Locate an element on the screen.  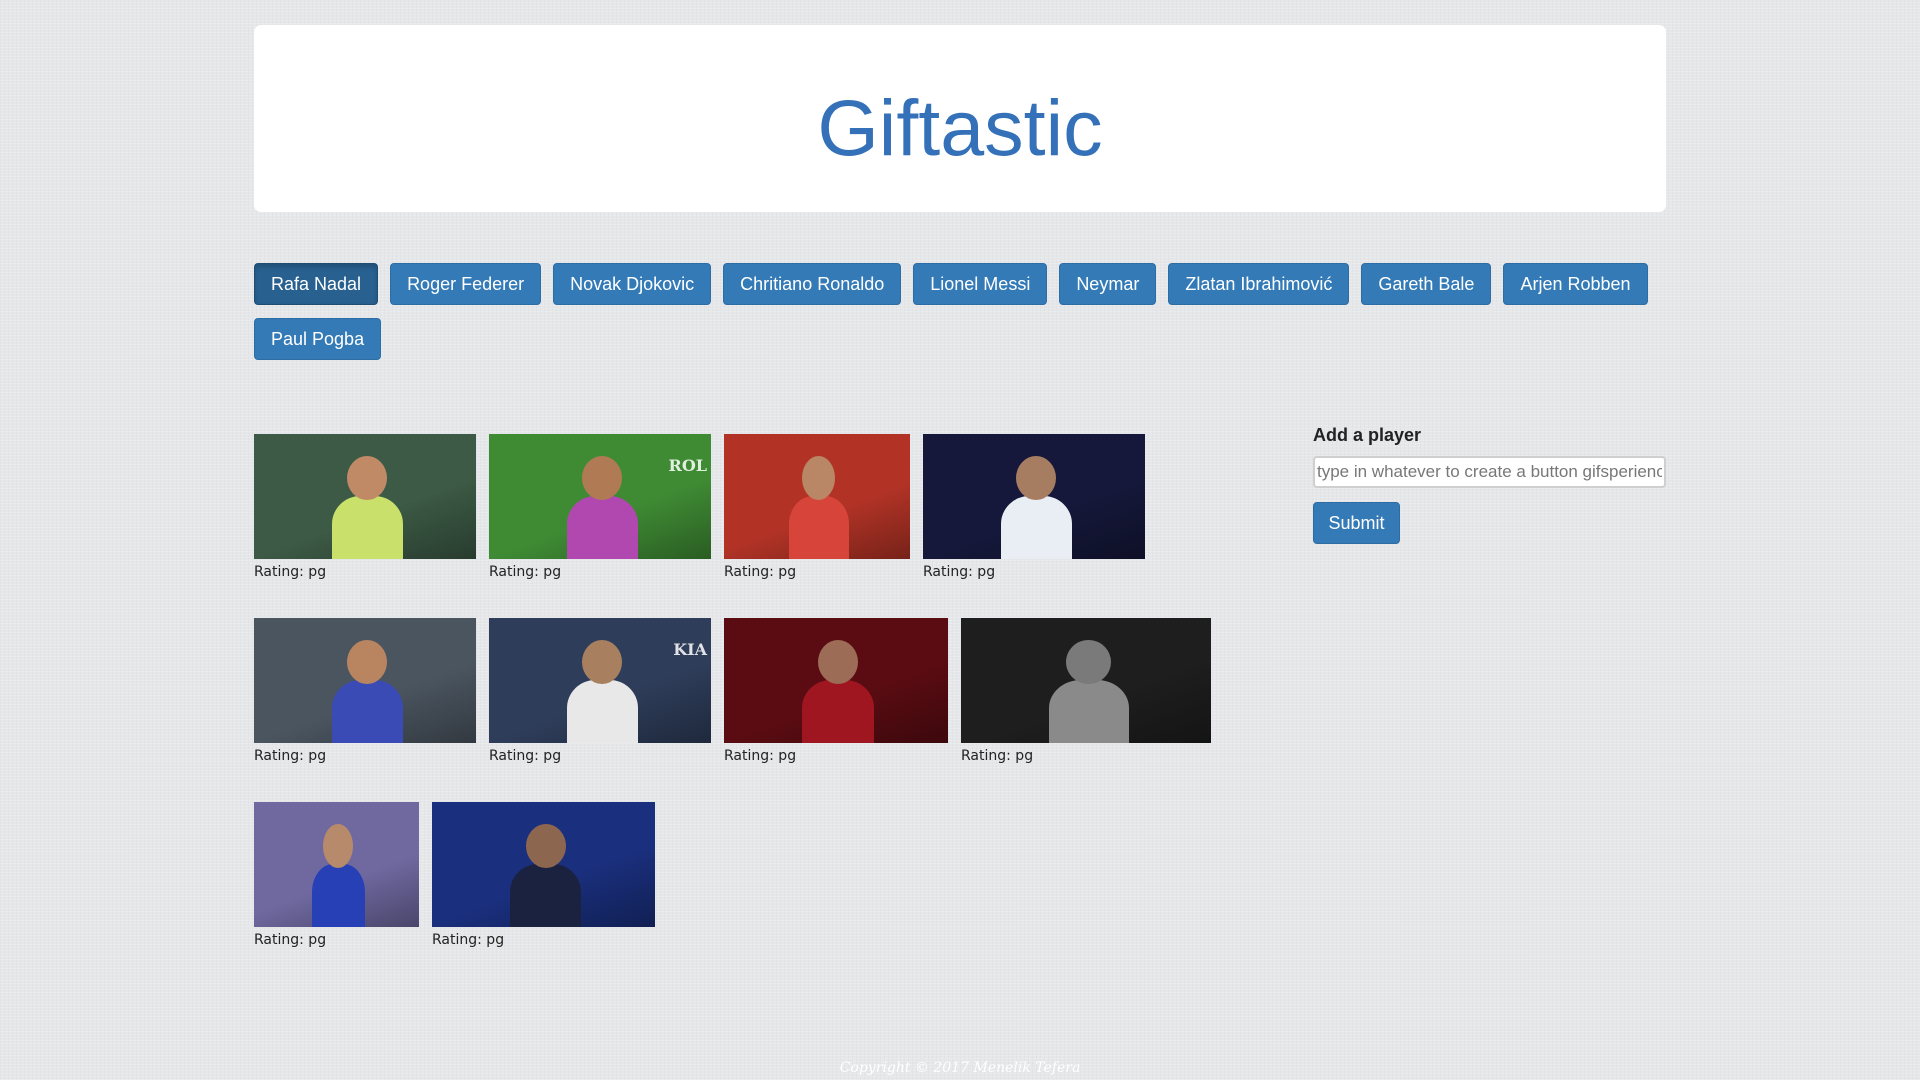
gif-card: KIA Rating: pg is located at coordinates (600, 710).